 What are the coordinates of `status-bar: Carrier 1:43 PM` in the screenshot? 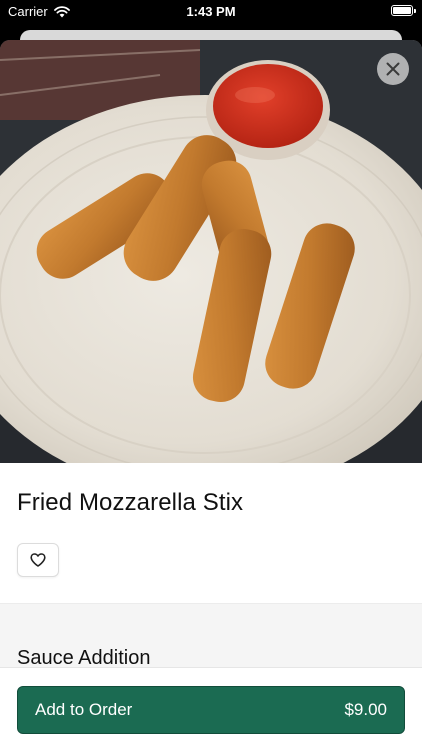 It's located at (211, 12).